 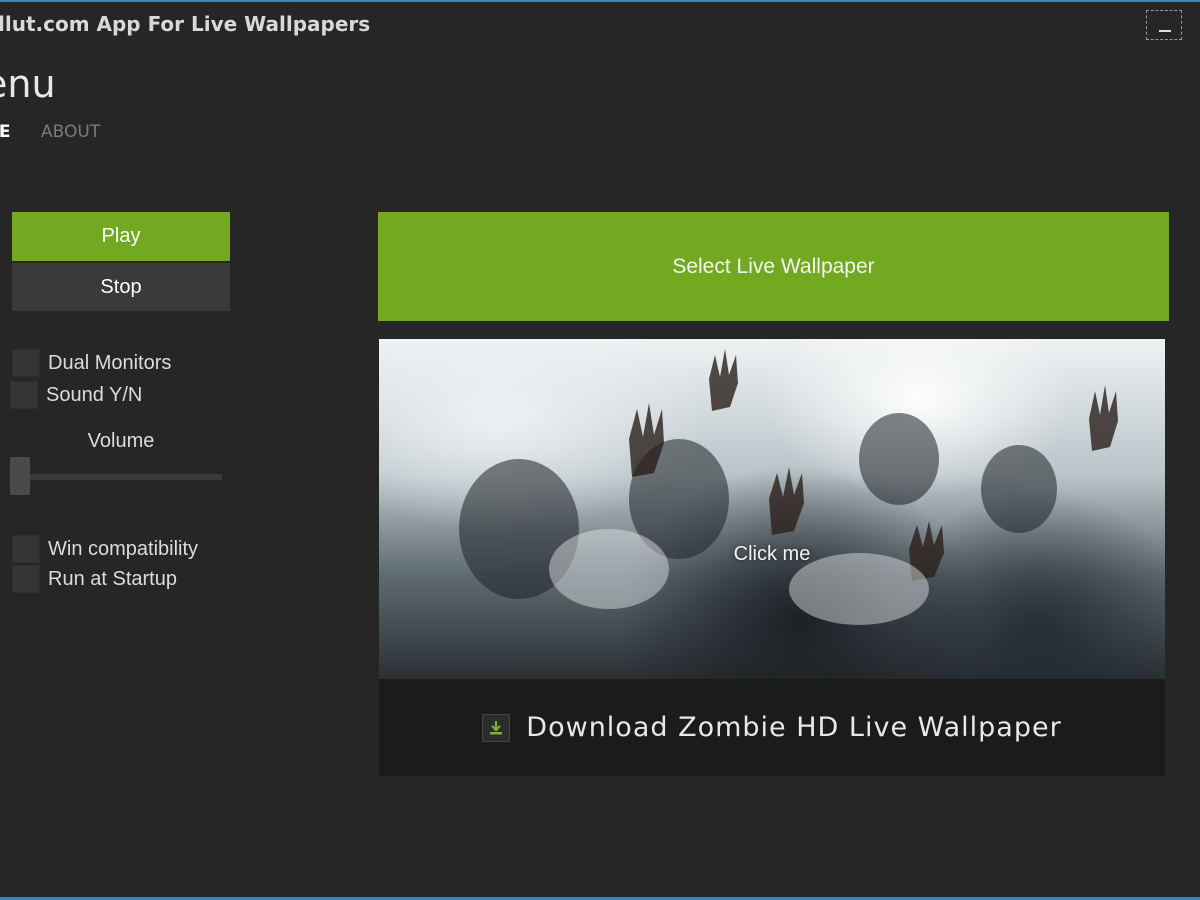 What do you see at coordinates (794, 727) in the screenshot?
I see `download-label: Download Zombie HD Live Wallpaper` at bounding box center [794, 727].